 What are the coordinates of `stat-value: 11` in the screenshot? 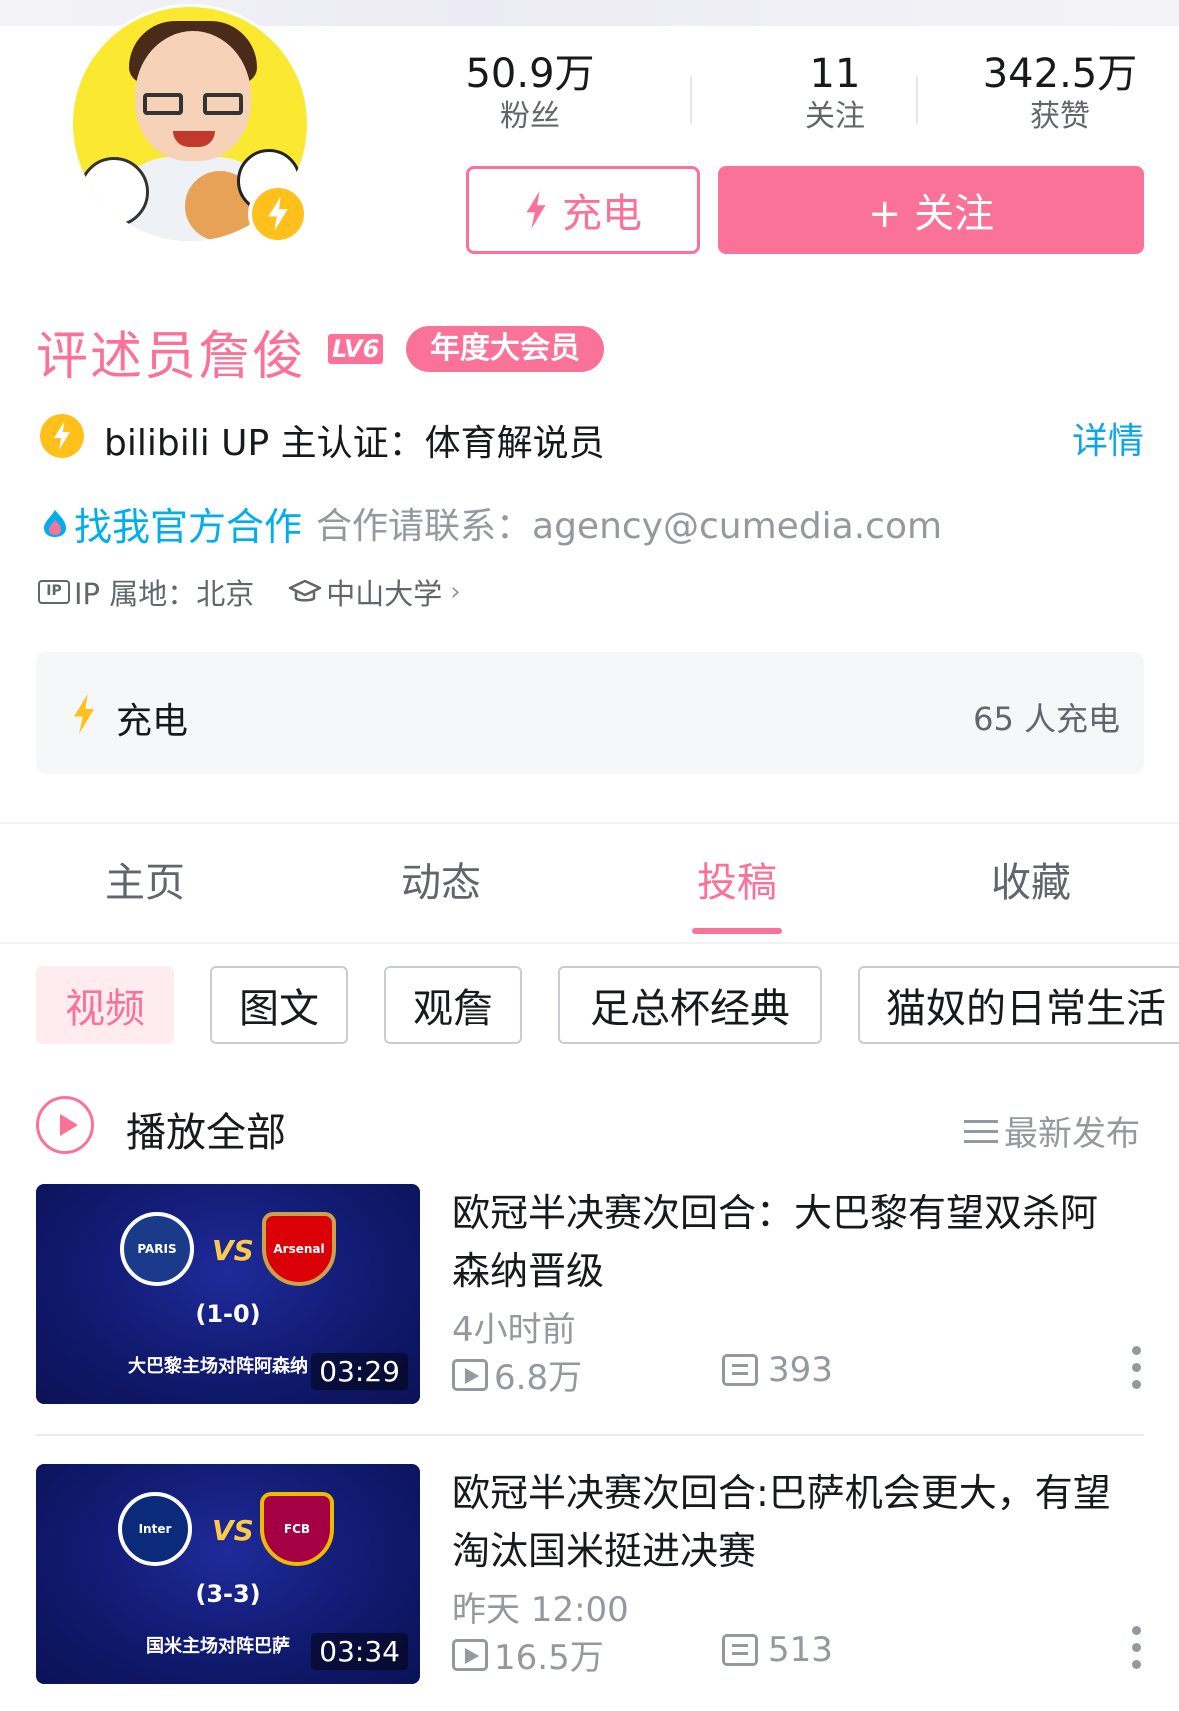 It's located at (835, 74).